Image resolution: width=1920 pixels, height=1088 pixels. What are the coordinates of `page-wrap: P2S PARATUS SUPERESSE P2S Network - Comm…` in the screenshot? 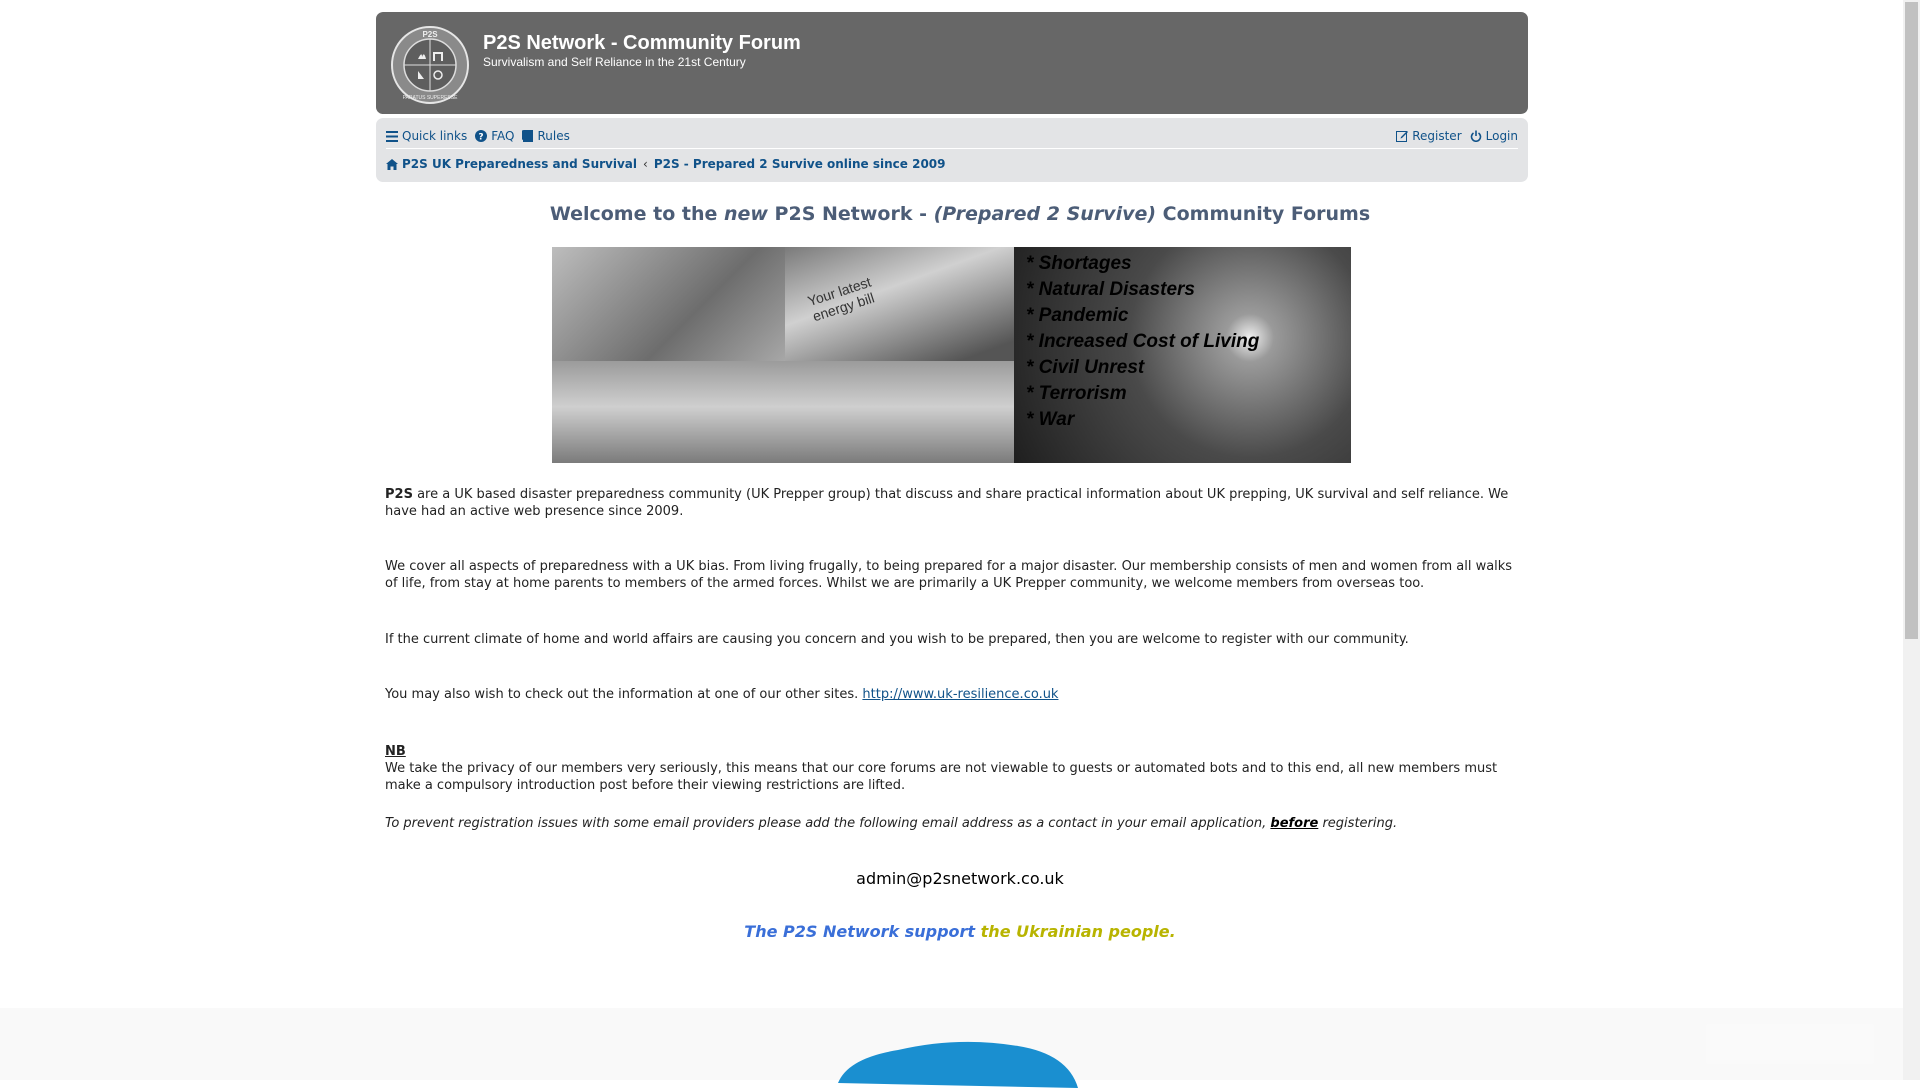 It's located at (952, 97).